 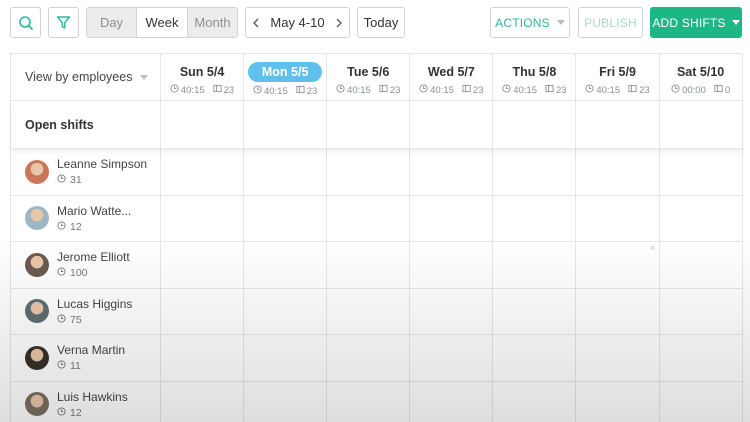 I want to click on today-button: Today, so click(x=381, y=22).